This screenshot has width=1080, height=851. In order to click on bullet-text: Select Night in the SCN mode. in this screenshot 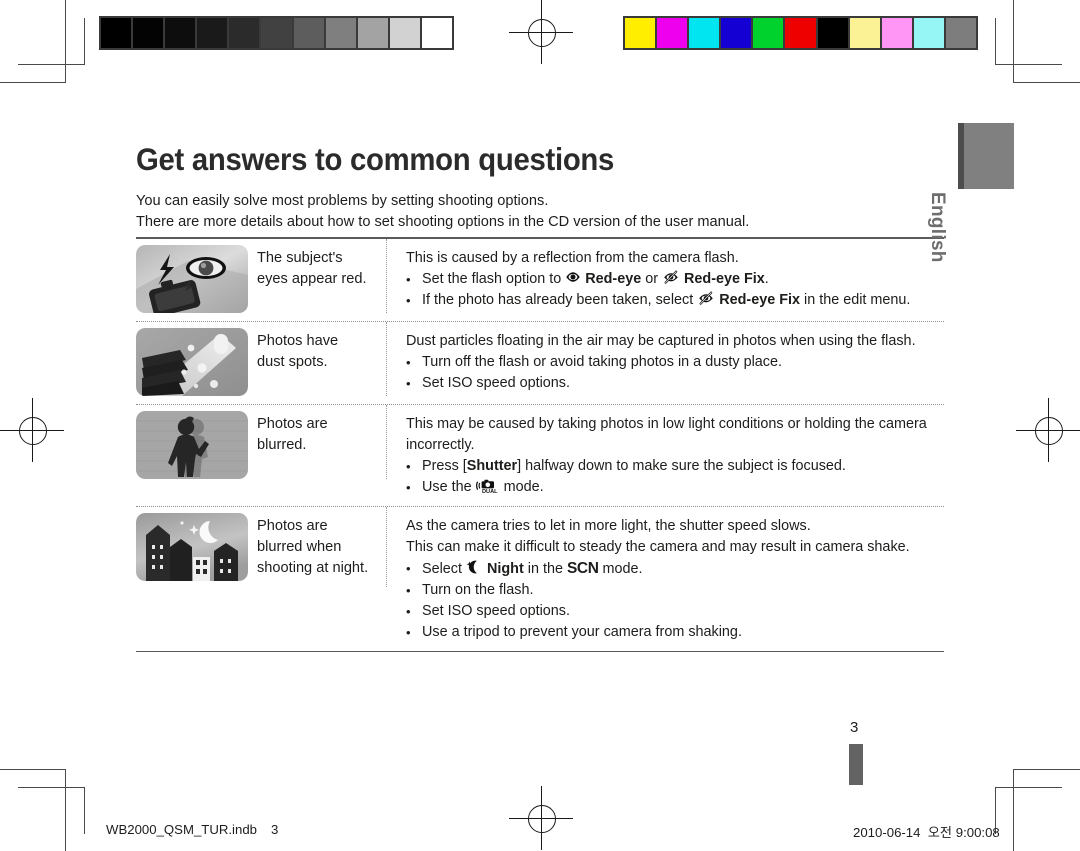, I will do `click(683, 569)`.